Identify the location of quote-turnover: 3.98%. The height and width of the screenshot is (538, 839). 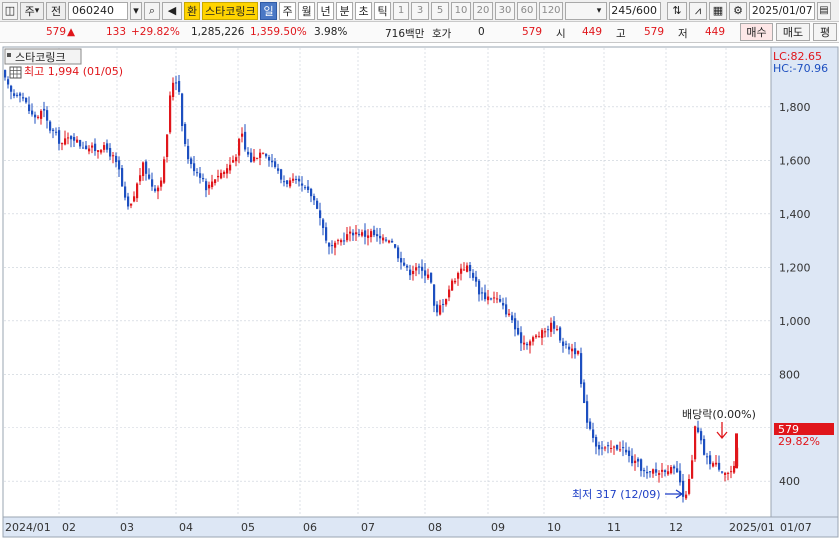
(331, 32).